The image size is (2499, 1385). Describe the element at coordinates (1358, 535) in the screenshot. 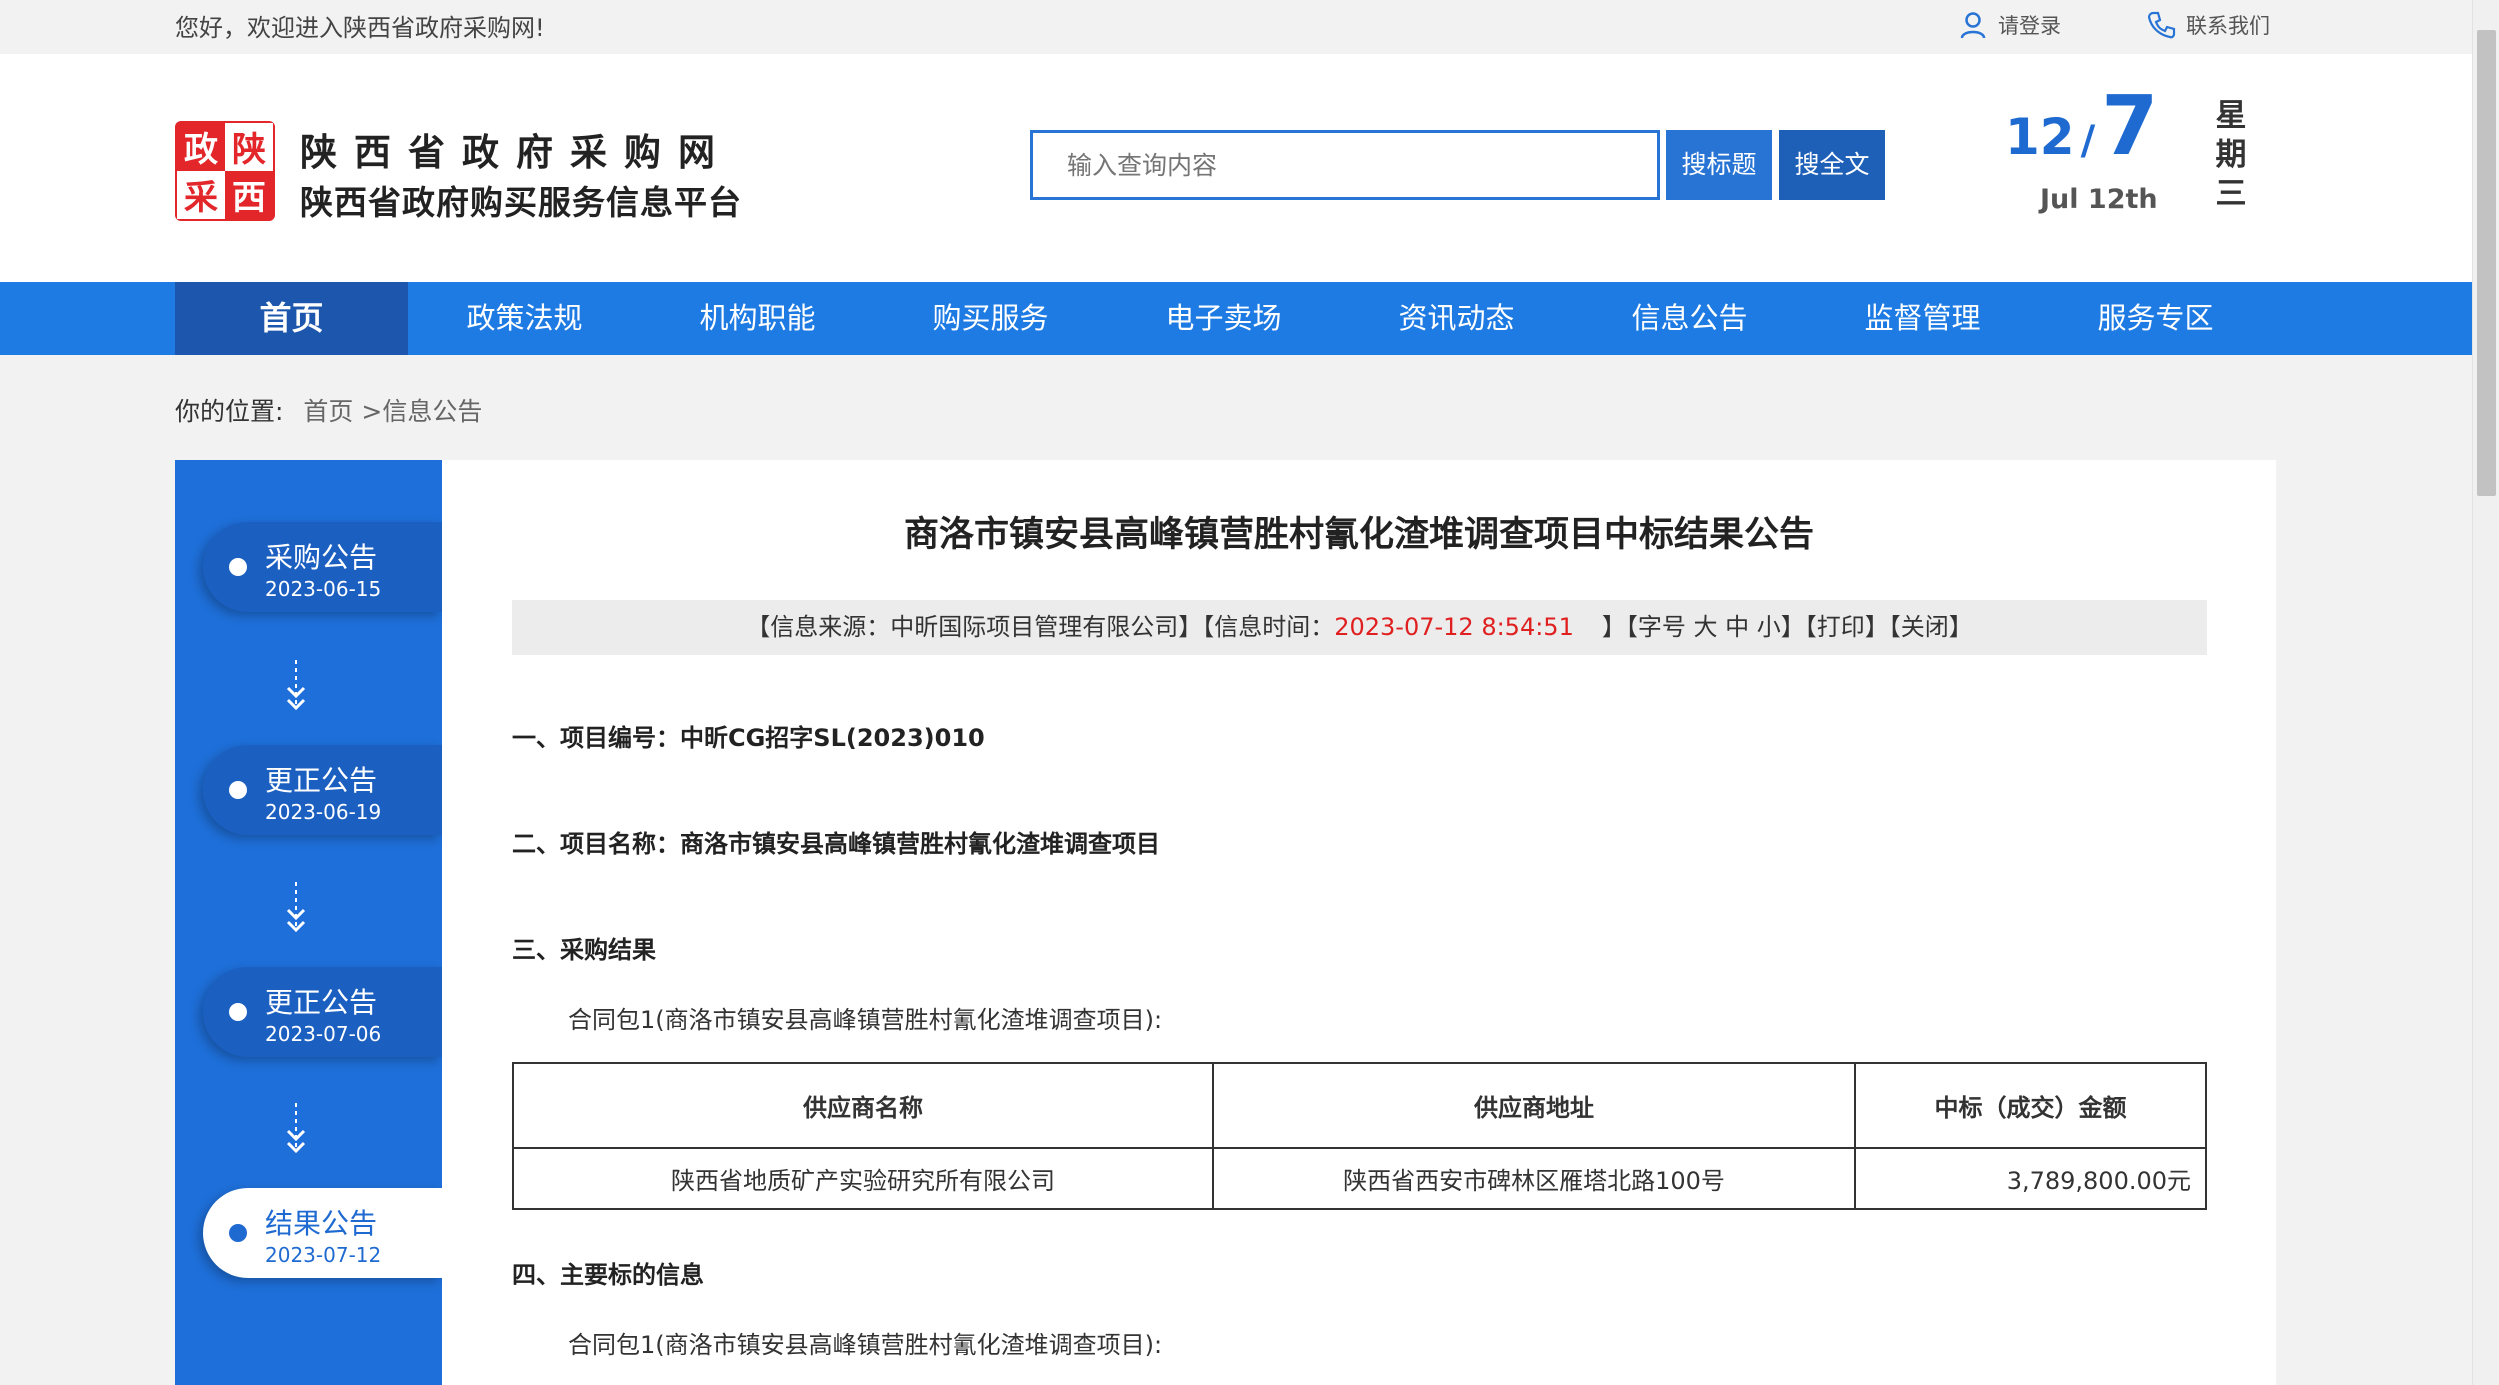

I see `article-title: 商洛市镇安县高峰镇营胜村氰化渣堆调查项目中标结果公告` at that location.